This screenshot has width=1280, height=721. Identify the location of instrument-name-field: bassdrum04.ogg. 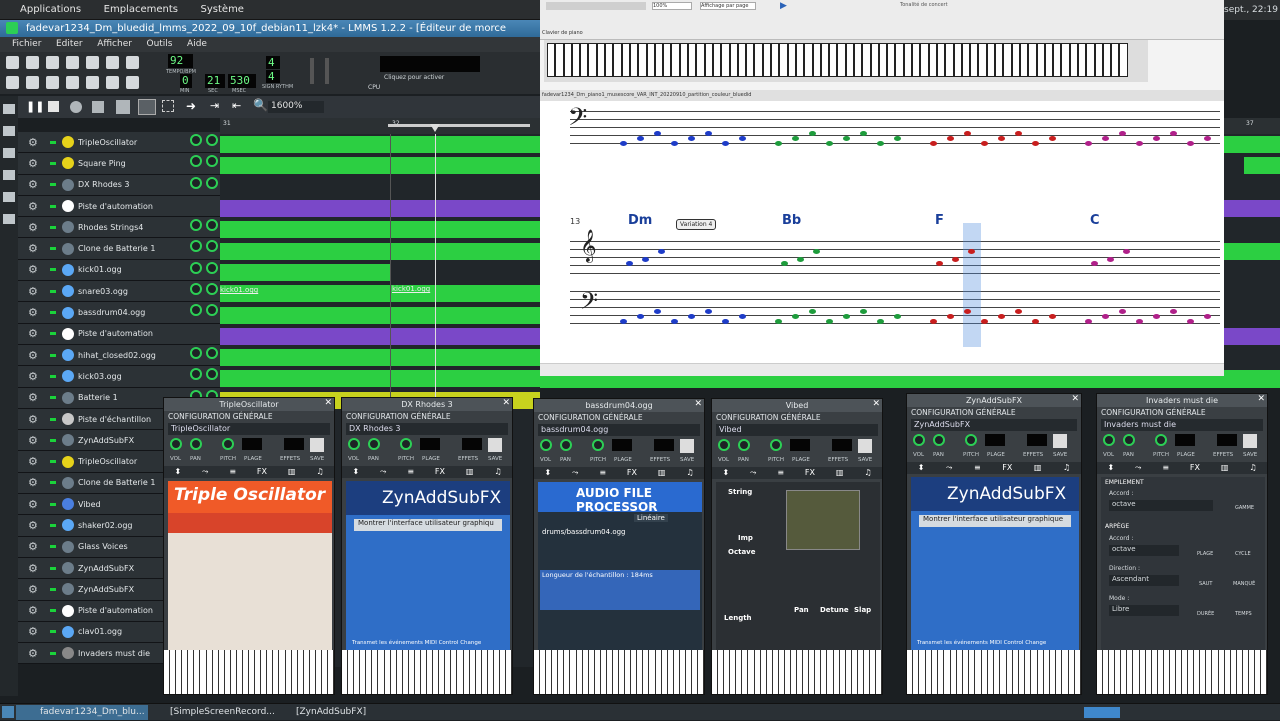
(619, 430).